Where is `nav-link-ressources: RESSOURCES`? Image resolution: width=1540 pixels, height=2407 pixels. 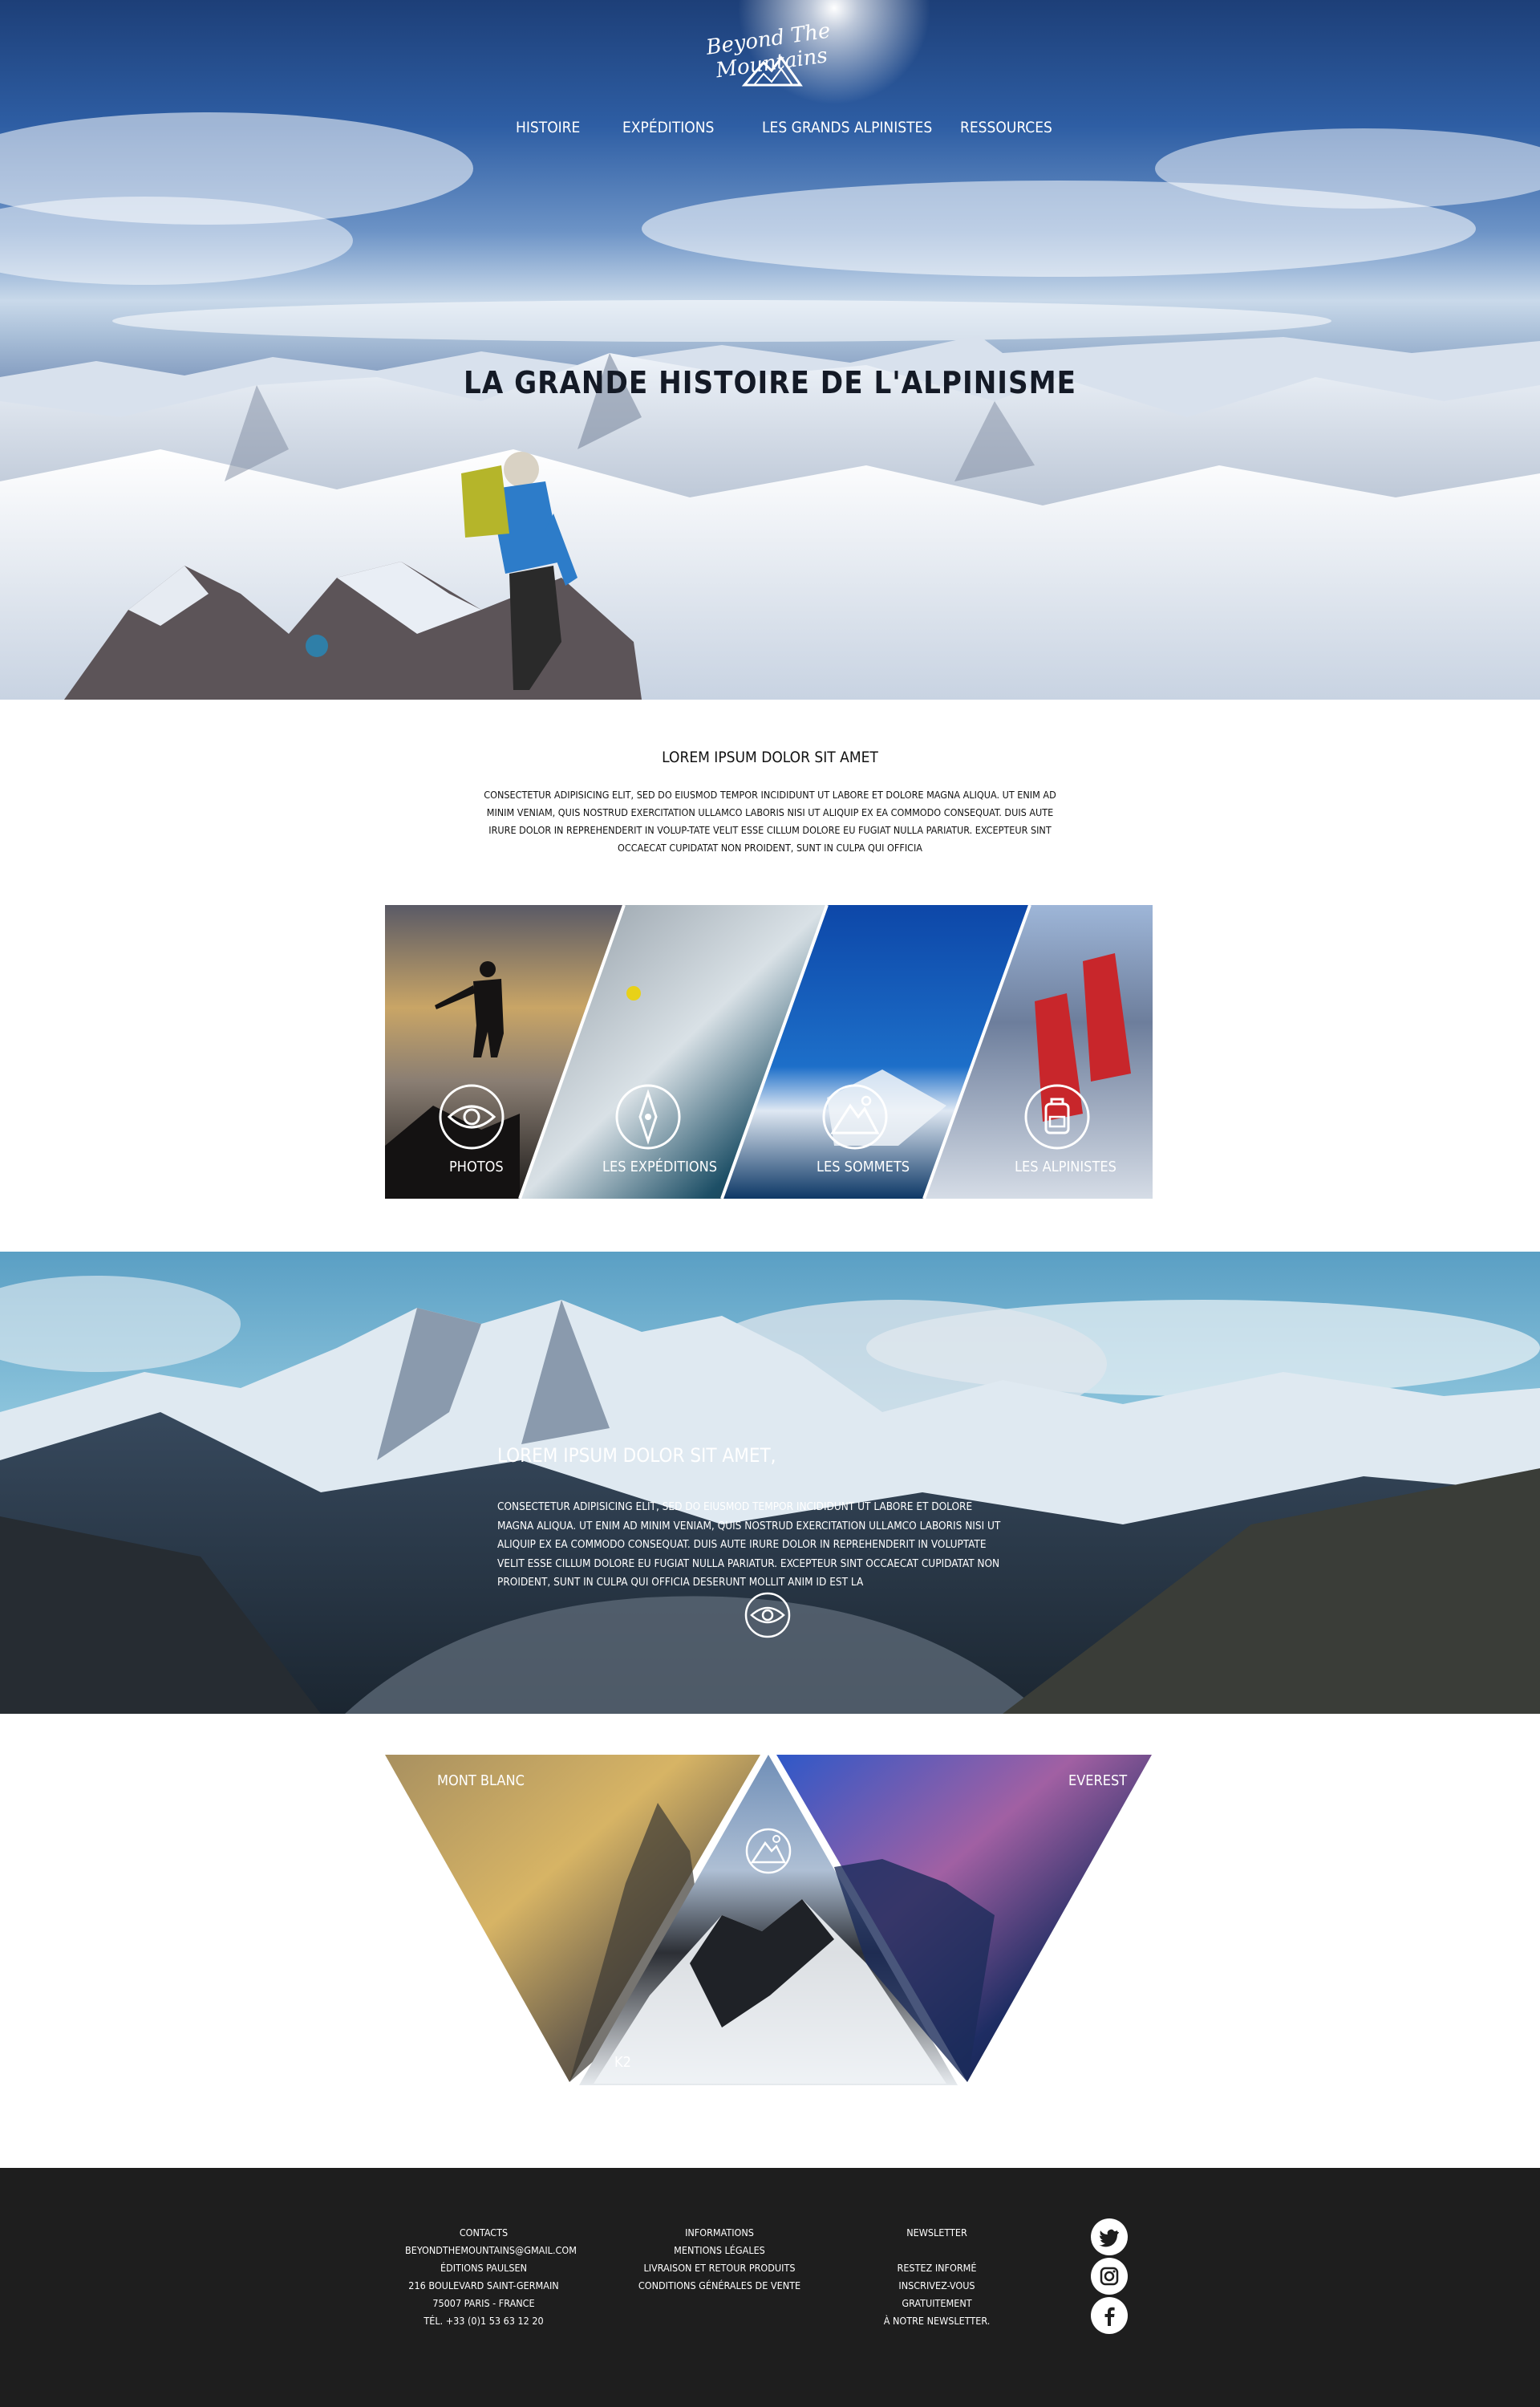
nav-link-ressources: RESSOURCES is located at coordinates (1006, 127).